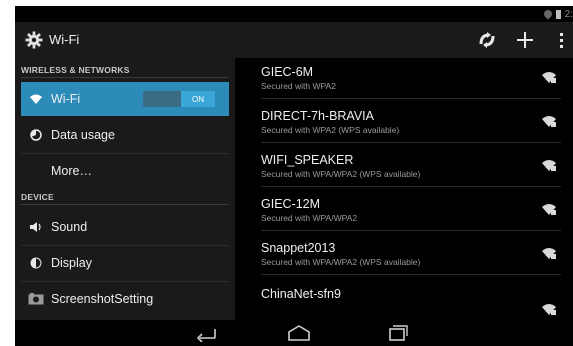  What do you see at coordinates (102, 299) in the screenshot?
I see `settings-item-label: ScreenshotSetting` at bounding box center [102, 299].